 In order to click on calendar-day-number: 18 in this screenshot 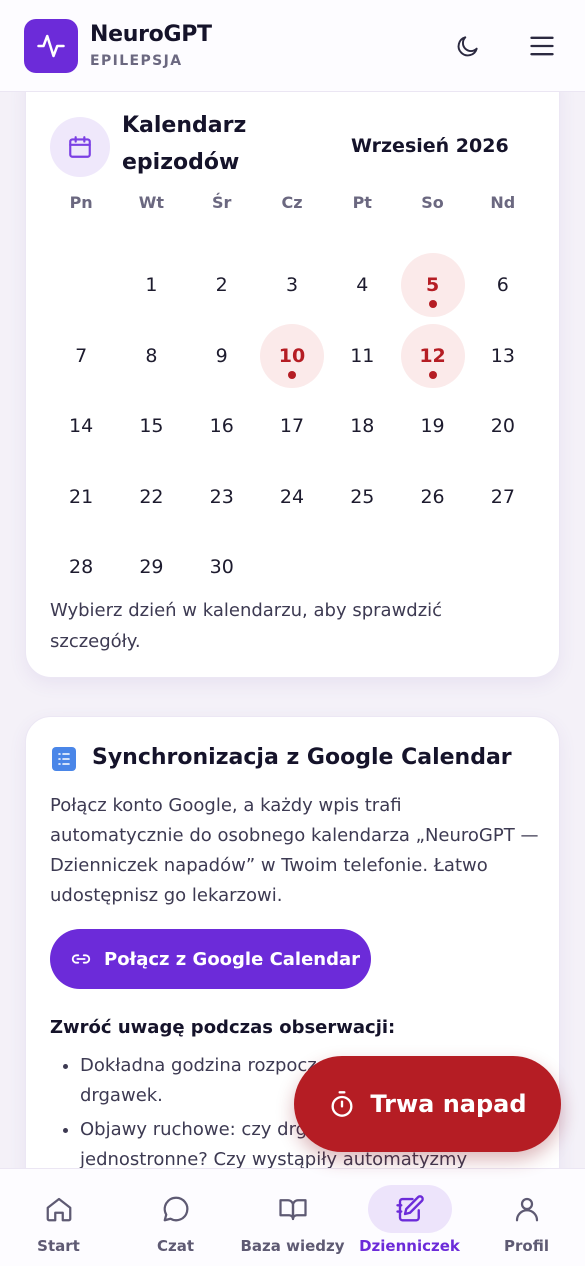, I will do `click(362, 426)`.